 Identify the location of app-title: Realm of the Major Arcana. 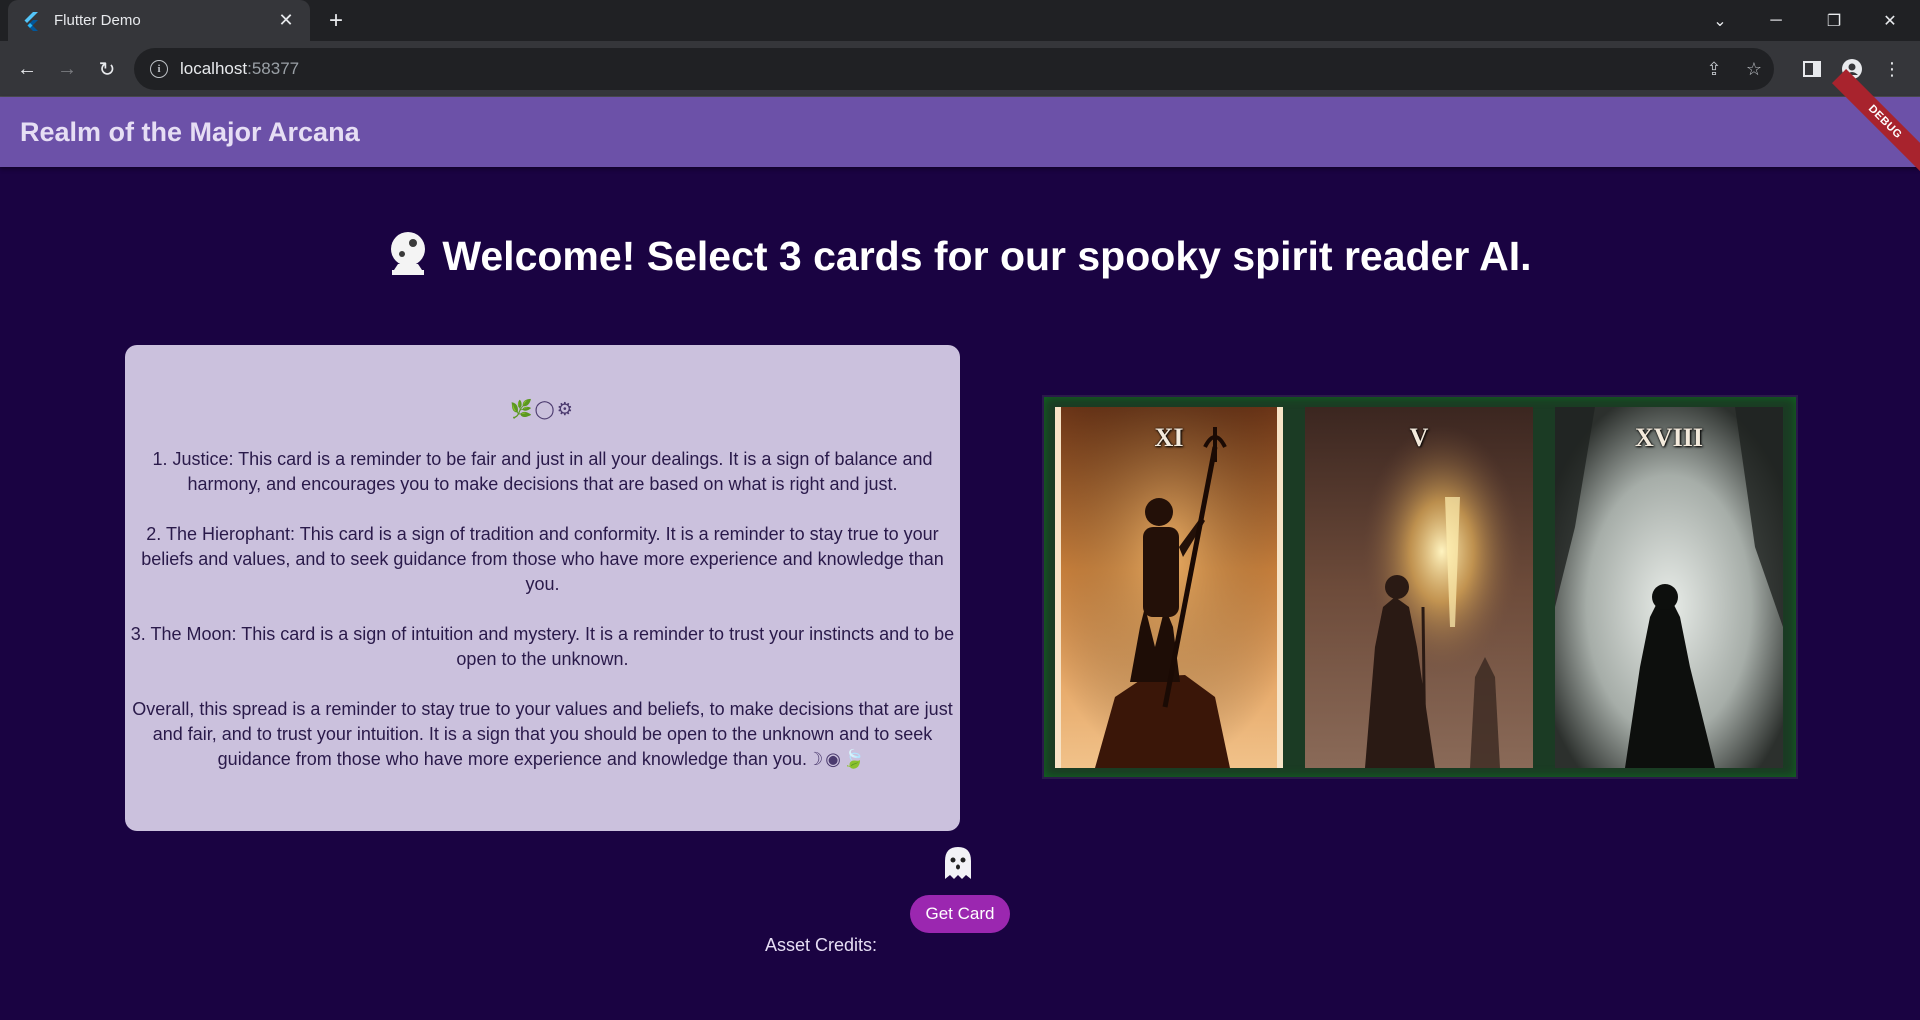
(190, 132).